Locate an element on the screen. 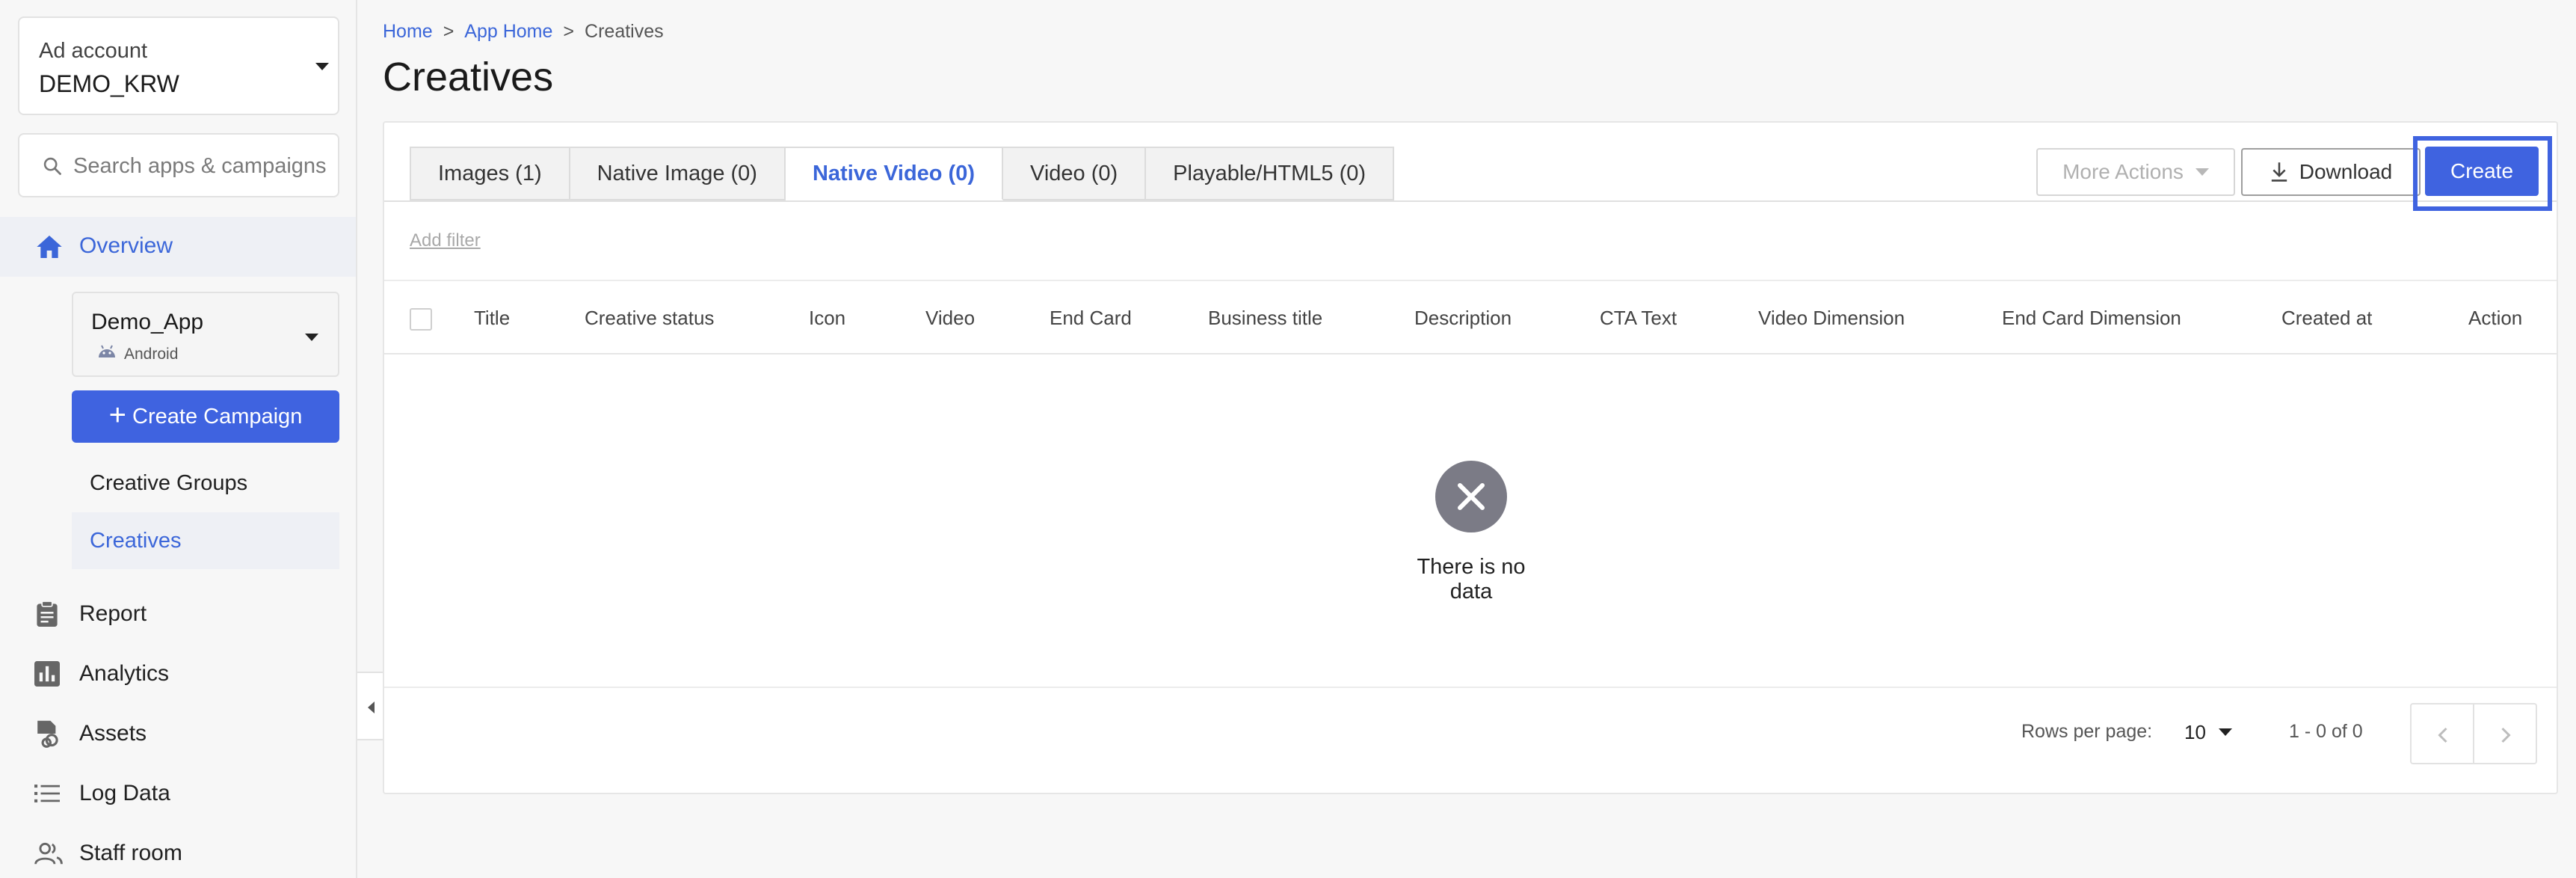 The height and width of the screenshot is (878, 2576). create-campaign-label: Create Campaign is located at coordinates (217, 417).